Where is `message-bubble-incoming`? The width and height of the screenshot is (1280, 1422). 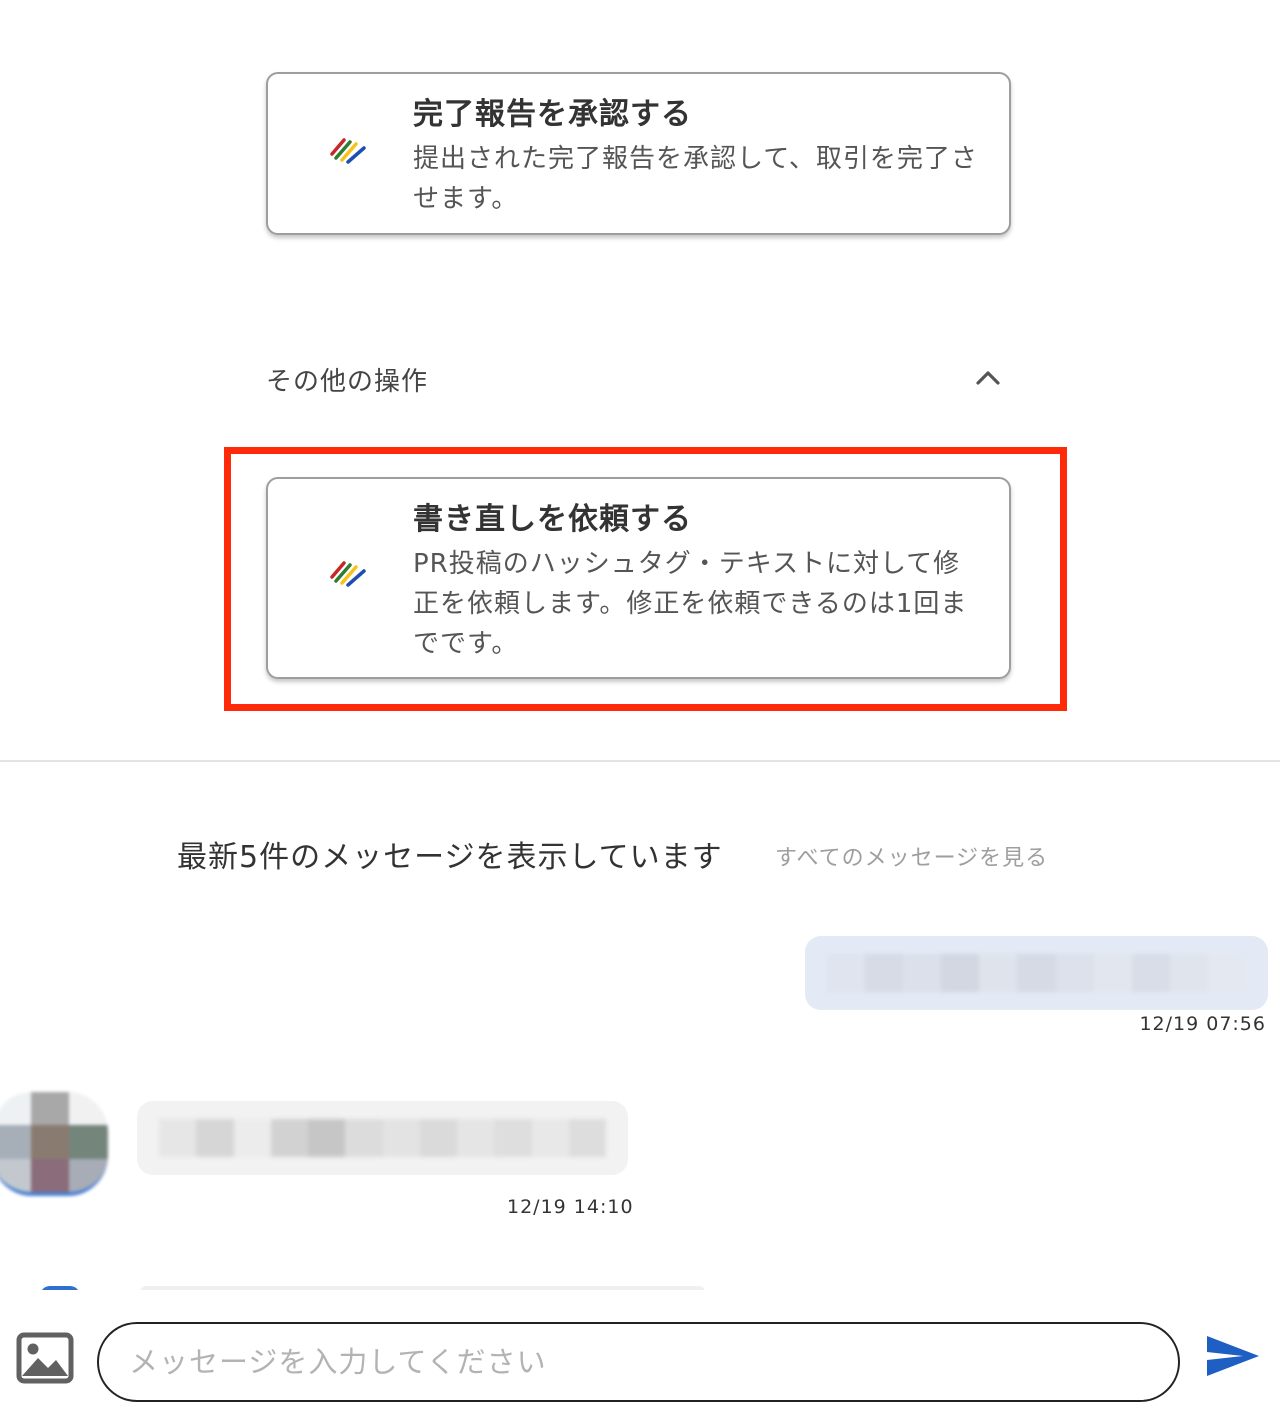
message-bubble-incoming is located at coordinates (382, 1138).